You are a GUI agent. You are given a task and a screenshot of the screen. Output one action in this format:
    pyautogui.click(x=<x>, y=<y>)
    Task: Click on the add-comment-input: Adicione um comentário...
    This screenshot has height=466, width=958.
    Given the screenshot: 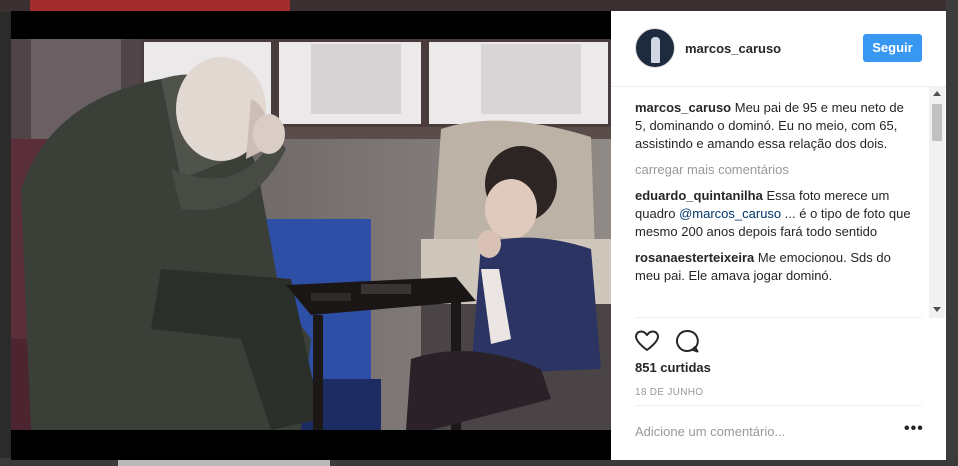 What is the action you would take?
    pyautogui.click(x=710, y=431)
    